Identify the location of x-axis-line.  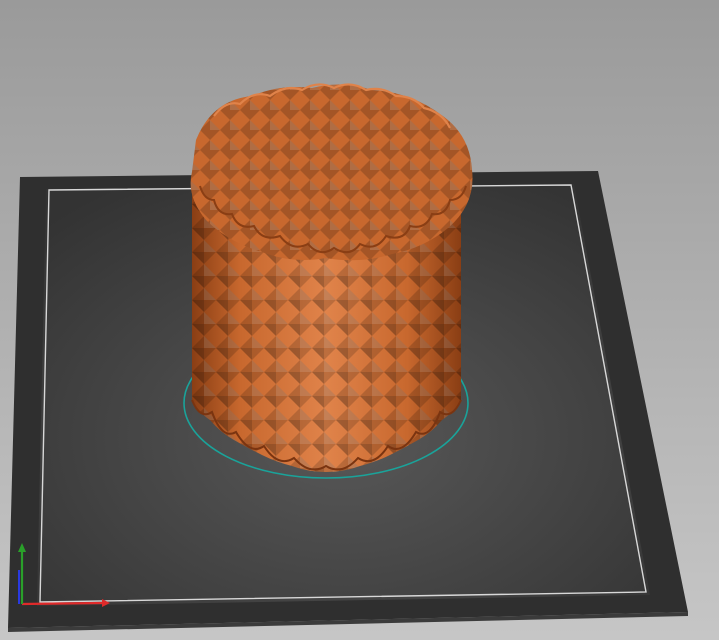
(62, 603).